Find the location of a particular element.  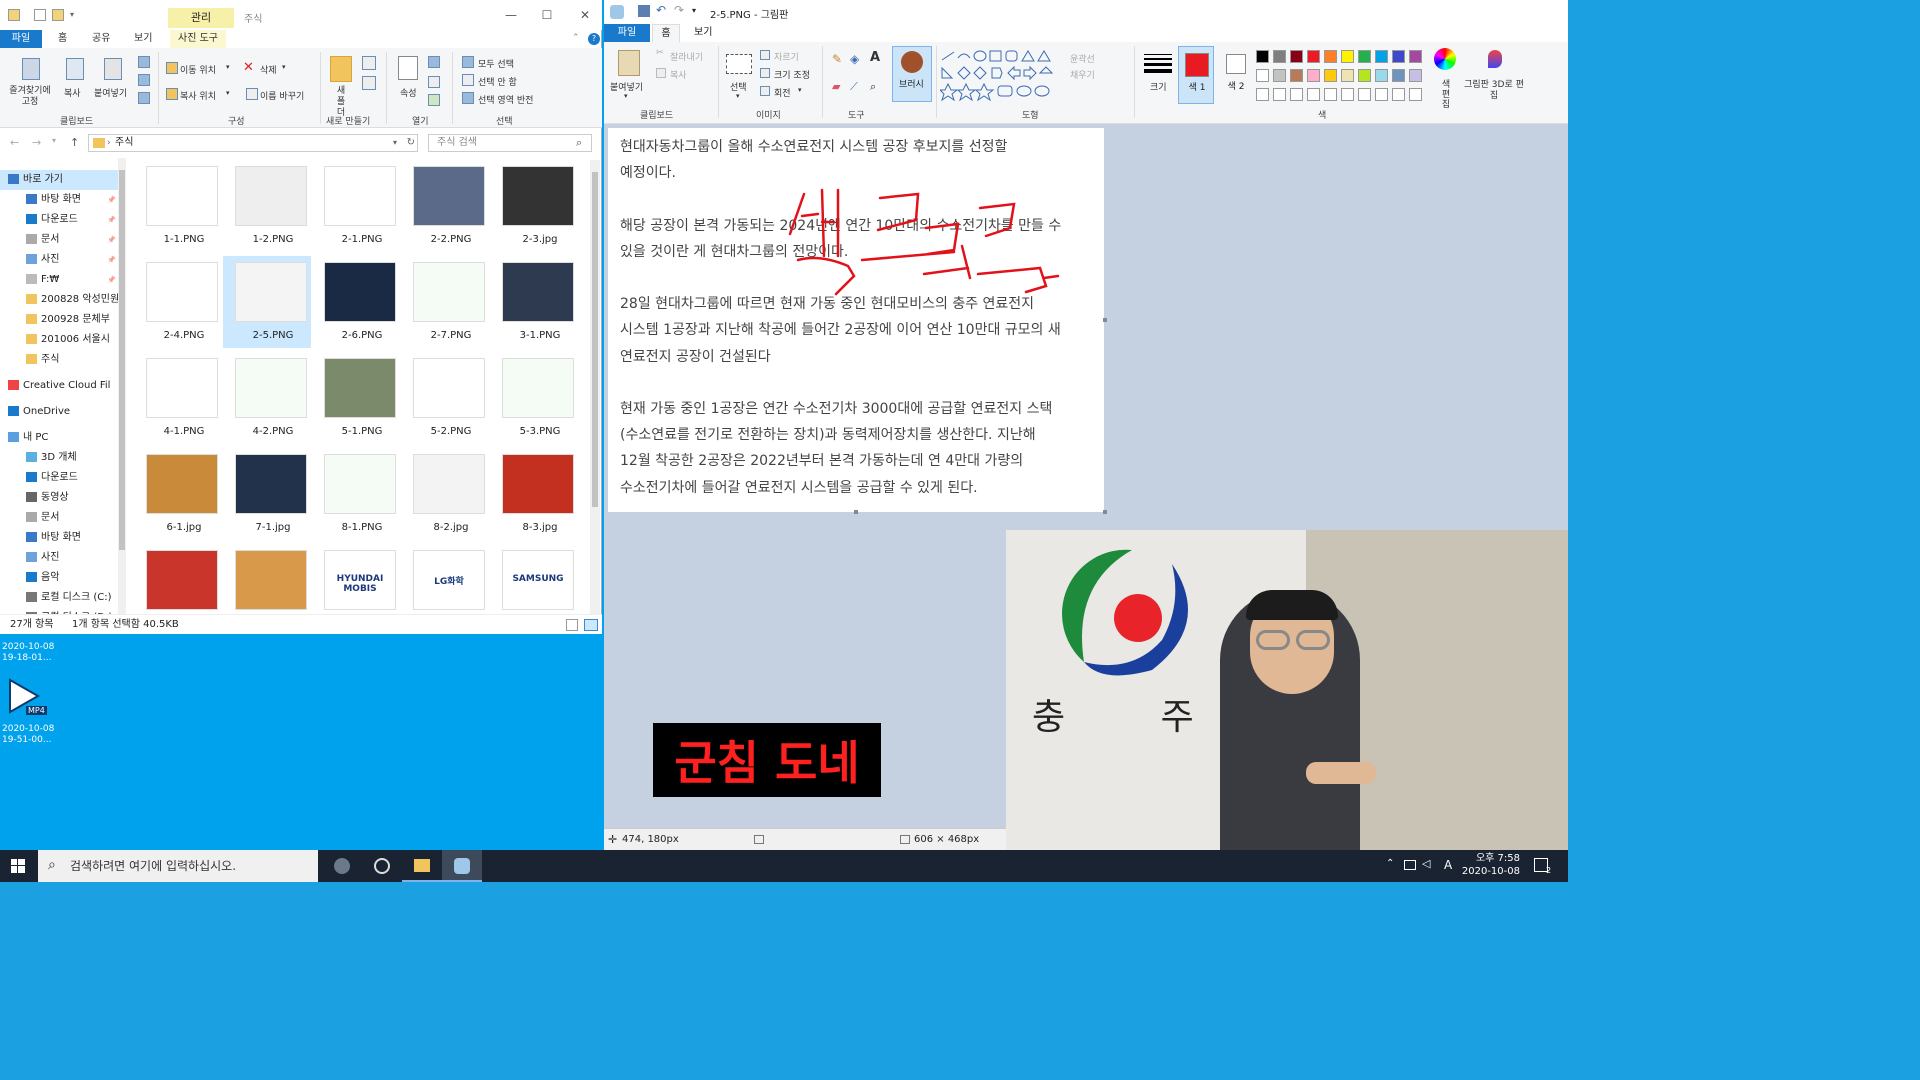

paint-app-icon is located at coordinates (617, 12).